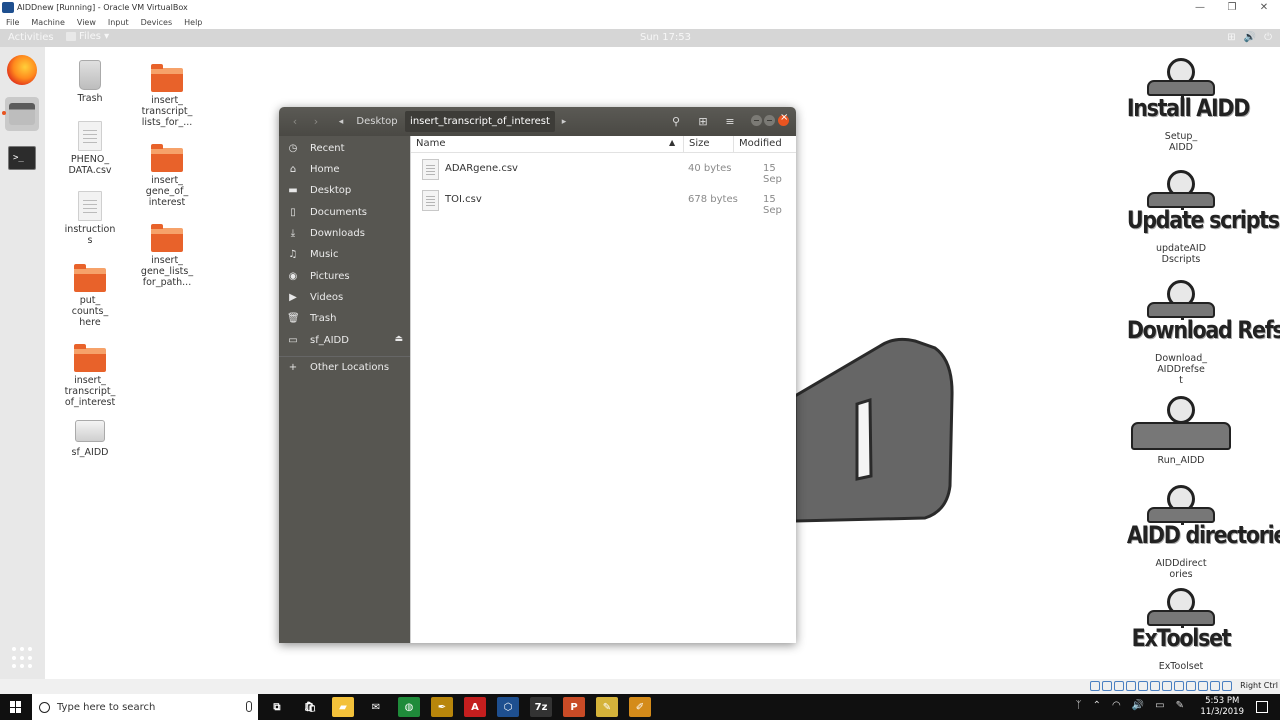 The width and height of the screenshot is (1280, 720). What do you see at coordinates (760, 143) in the screenshot?
I see `column-header-modified: Modified` at bounding box center [760, 143].